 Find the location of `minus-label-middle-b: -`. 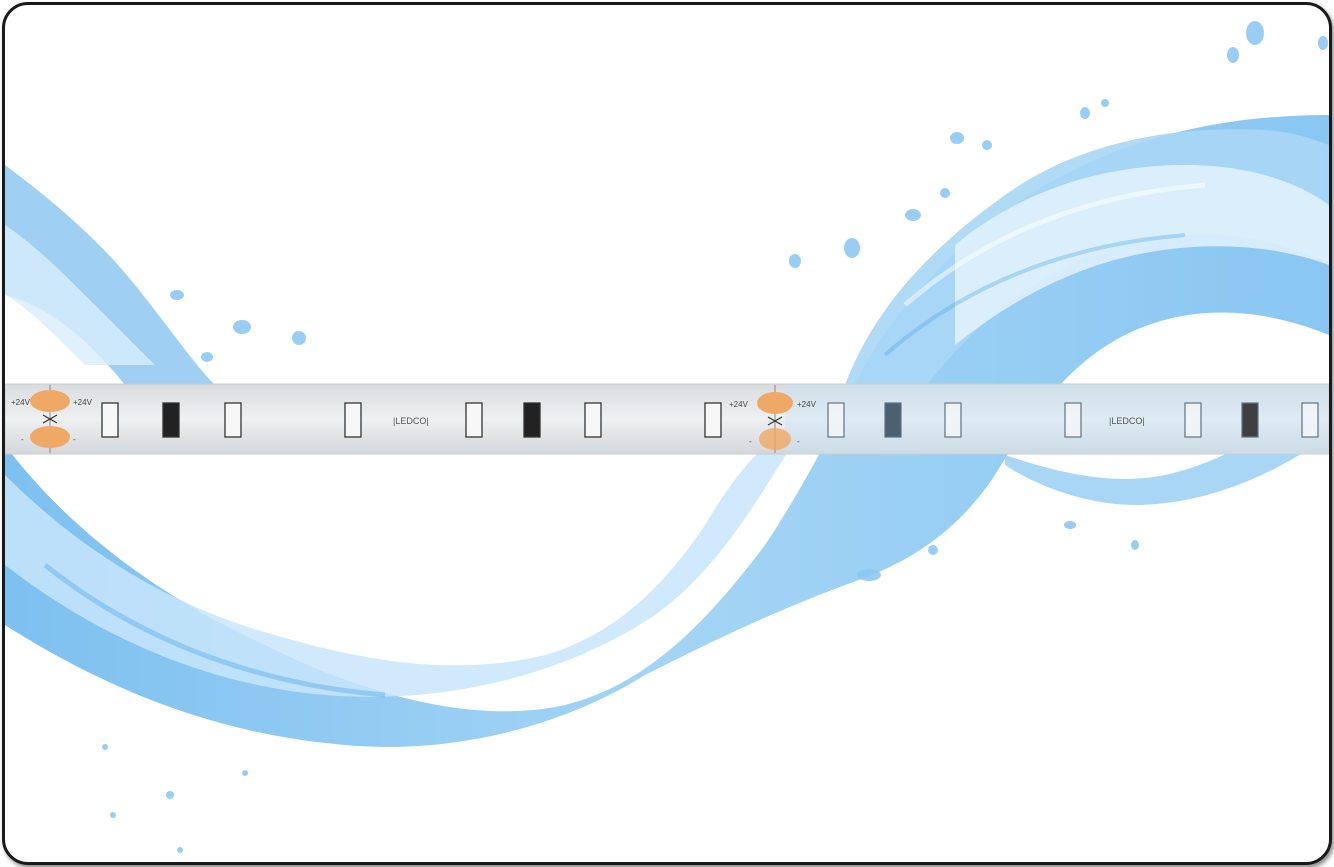

minus-label-middle-b: - is located at coordinates (798, 441).